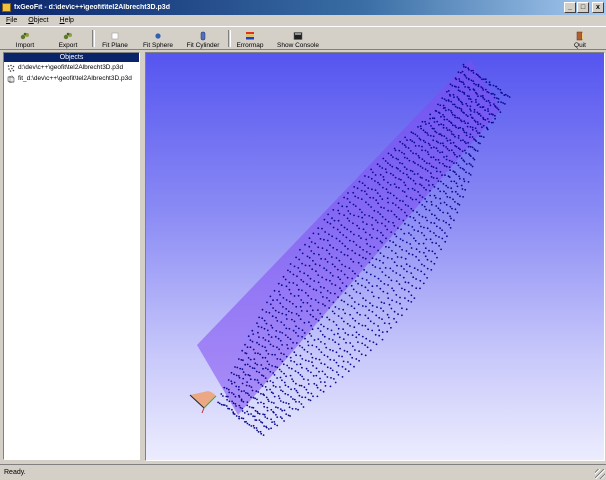 The width and height of the screenshot is (606, 480). Describe the element at coordinates (298, 38) in the screenshot. I see `show-console-button: Show Console` at that location.